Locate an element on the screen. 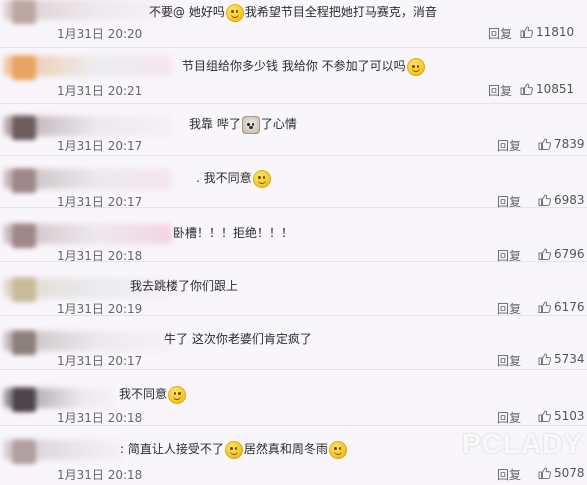 This screenshot has height=485, width=587. comment-text: 我靠 哔了 了心情 is located at coordinates (243, 124).